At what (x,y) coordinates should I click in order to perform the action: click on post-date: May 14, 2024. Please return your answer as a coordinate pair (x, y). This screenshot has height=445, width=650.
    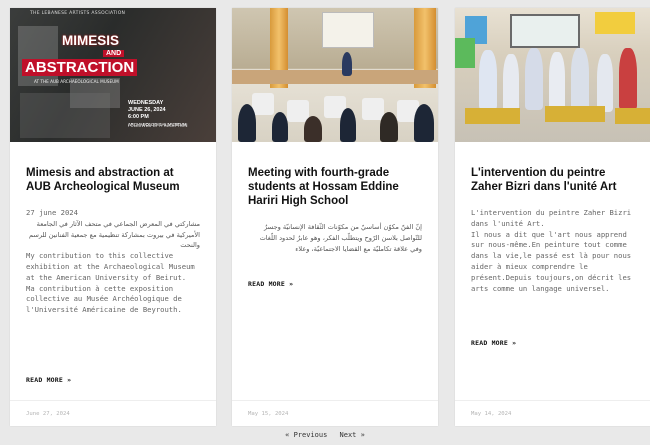
    Looking at the image, I should click on (491, 414).